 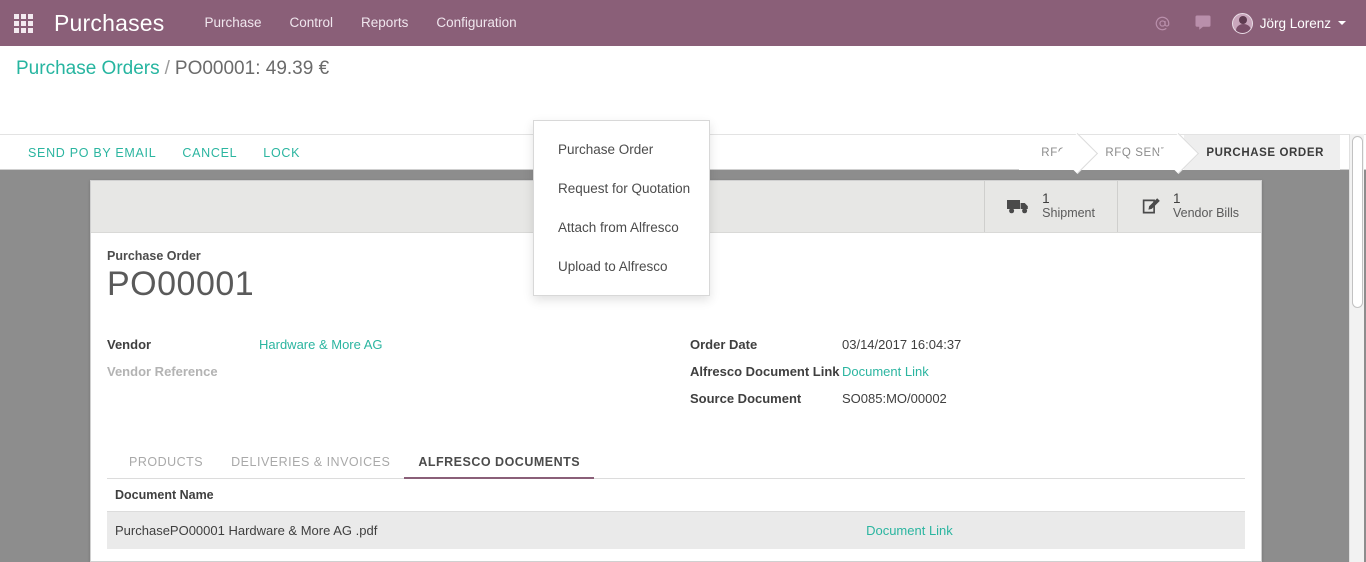 I want to click on stat-text-shipment: 1 Shipment, so click(x=1068, y=206).